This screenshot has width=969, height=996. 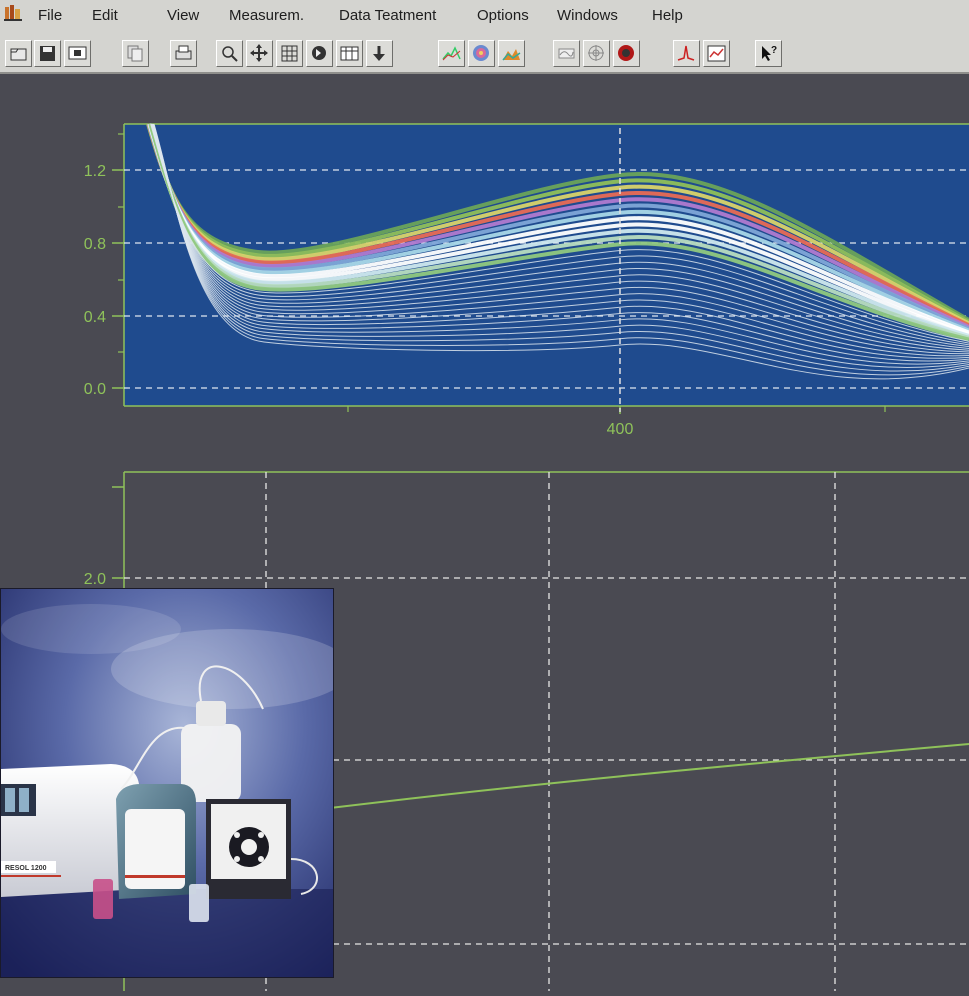 I want to click on spectrum-x-tick-label: 400, so click(x=620, y=429).